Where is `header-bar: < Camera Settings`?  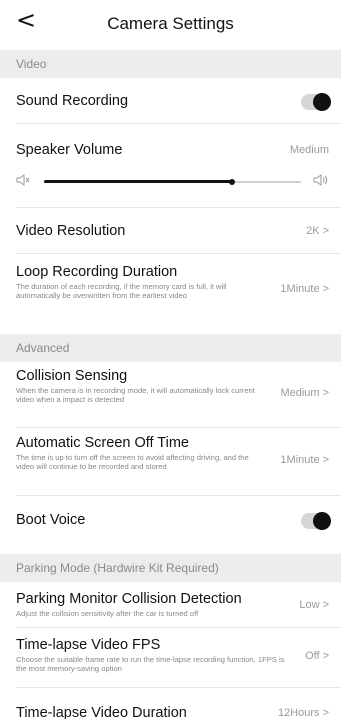 header-bar: < Camera Settings is located at coordinates (170, 22).